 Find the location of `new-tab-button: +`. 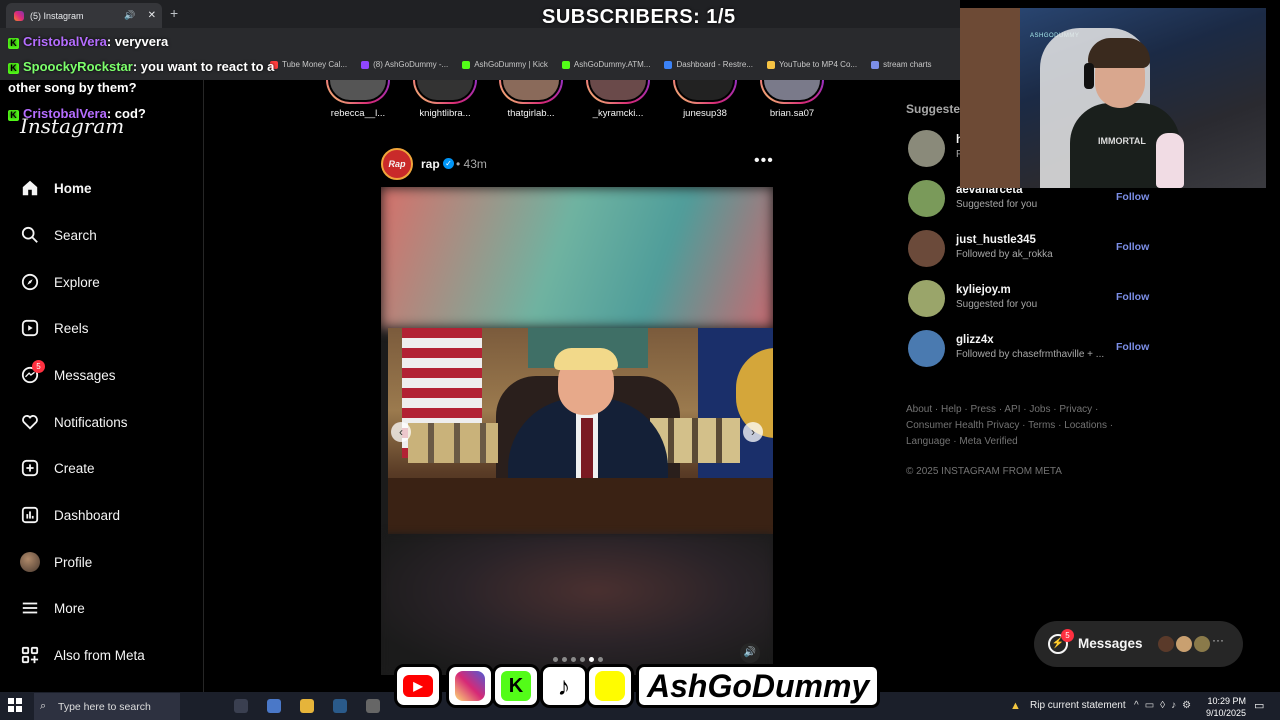

new-tab-button: + is located at coordinates (174, 13).